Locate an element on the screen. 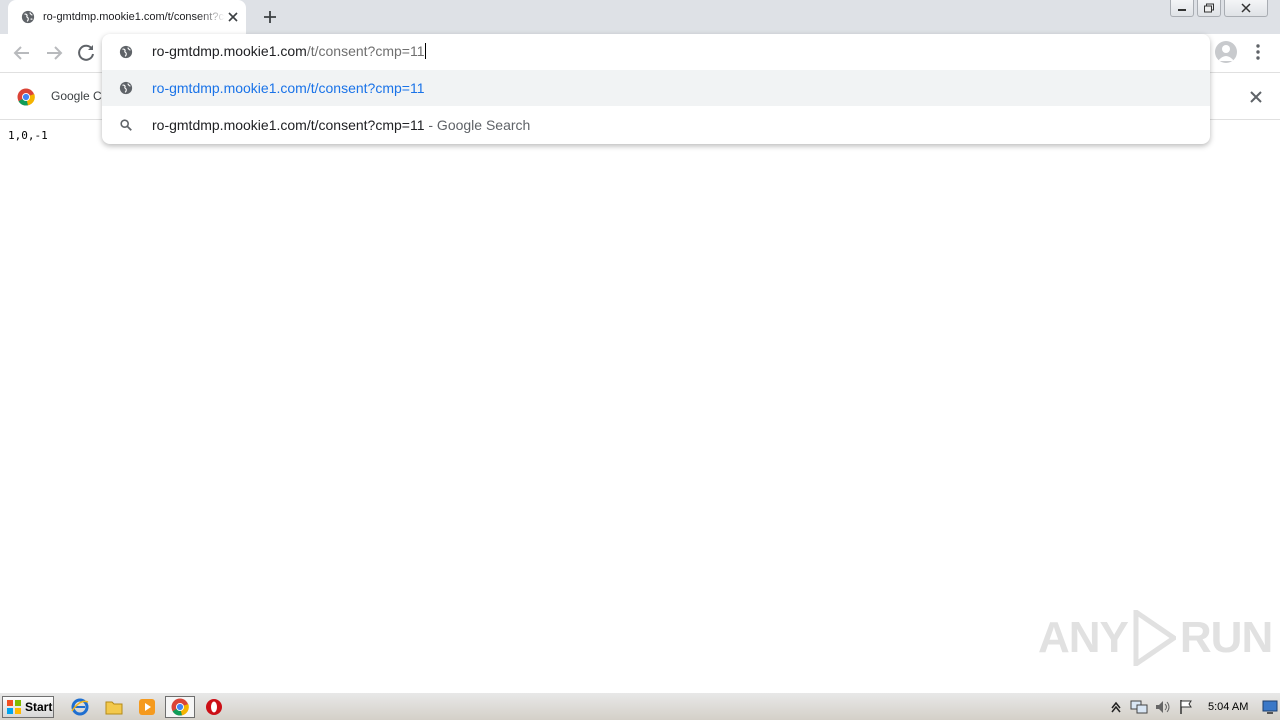 Image resolution: width=1280 pixels, height=720 pixels. chrome-icon is located at coordinates (180, 707).